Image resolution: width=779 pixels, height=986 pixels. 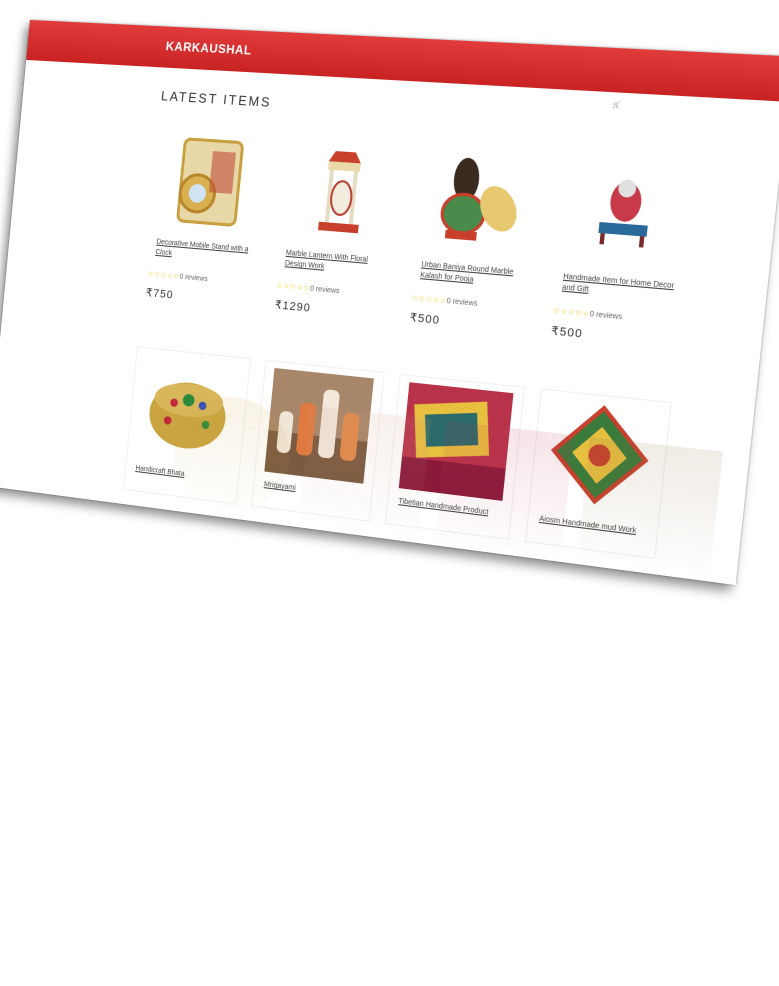 I want to click on page-title: LATEST ITEMS, so click(x=216, y=99).